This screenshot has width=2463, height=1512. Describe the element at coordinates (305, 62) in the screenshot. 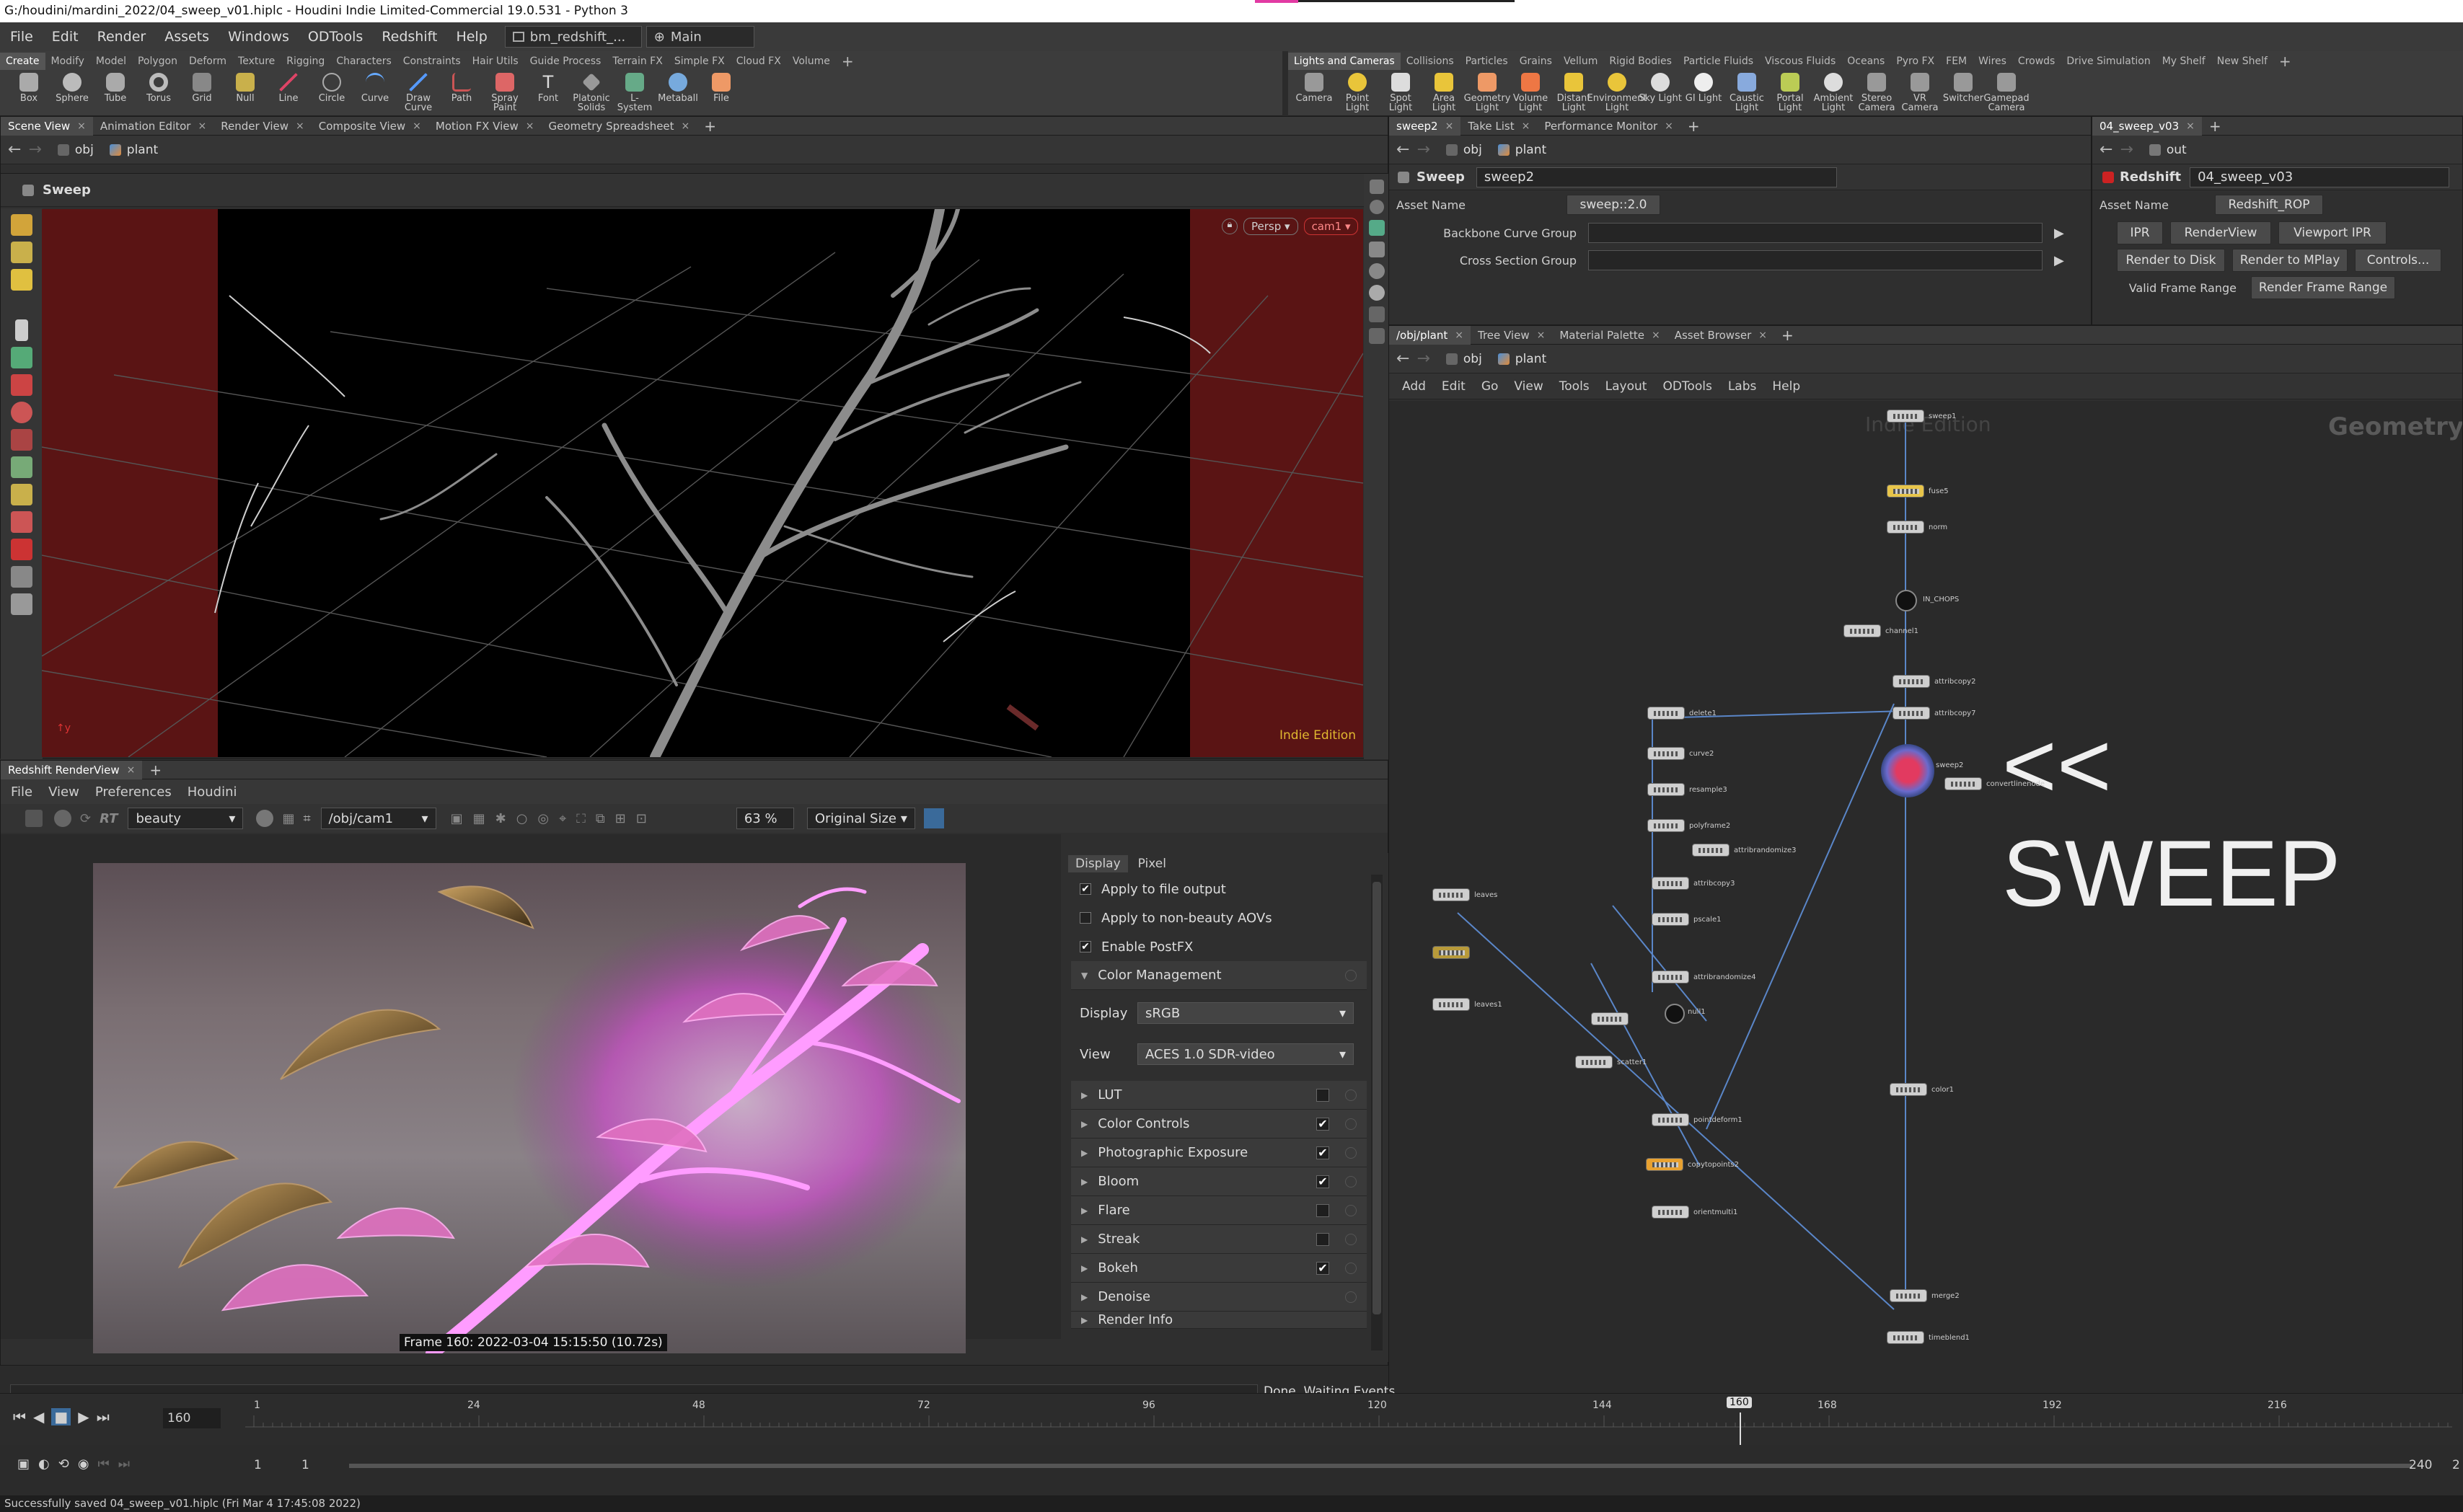

I see `shelf-tab-rigging: Rigging` at that location.